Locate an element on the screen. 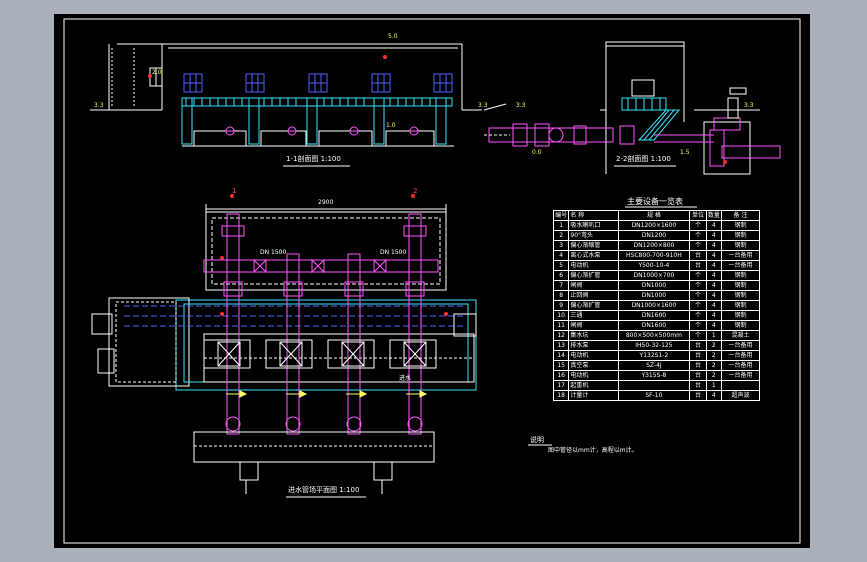 This screenshot has width=867, height=562. notes-text: 图中管径以mm计，高程以m计。 is located at coordinates (593, 450).